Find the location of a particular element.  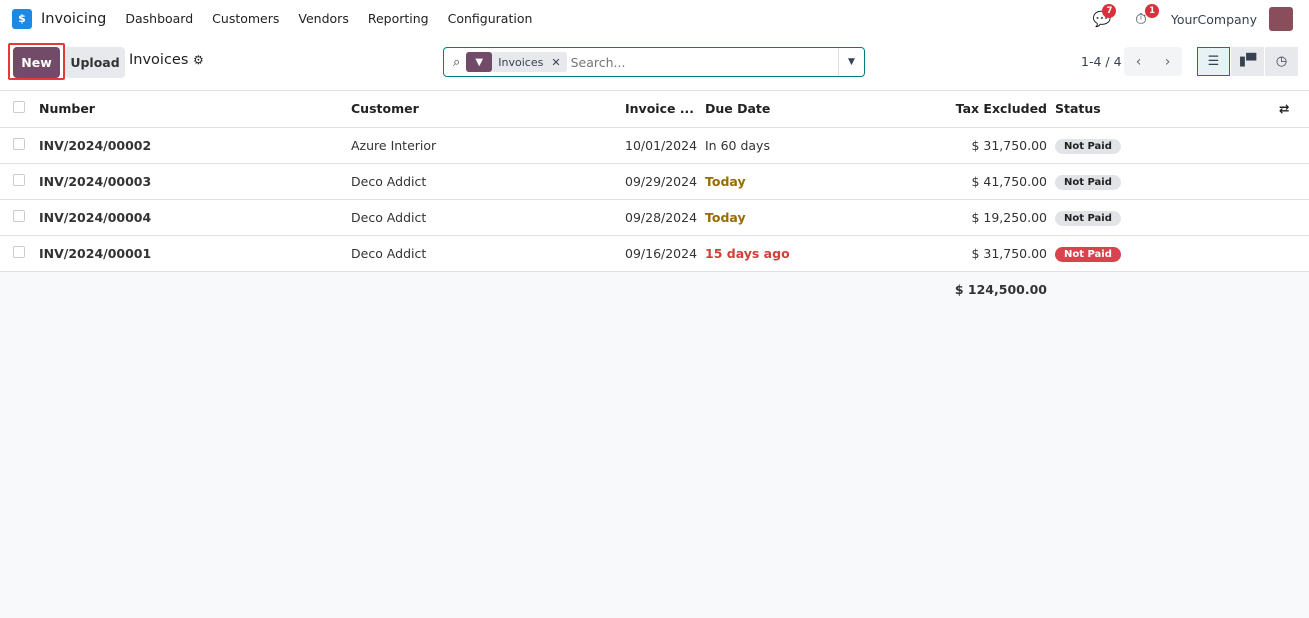

next-page-icon: › is located at coordinates (1168, 62).